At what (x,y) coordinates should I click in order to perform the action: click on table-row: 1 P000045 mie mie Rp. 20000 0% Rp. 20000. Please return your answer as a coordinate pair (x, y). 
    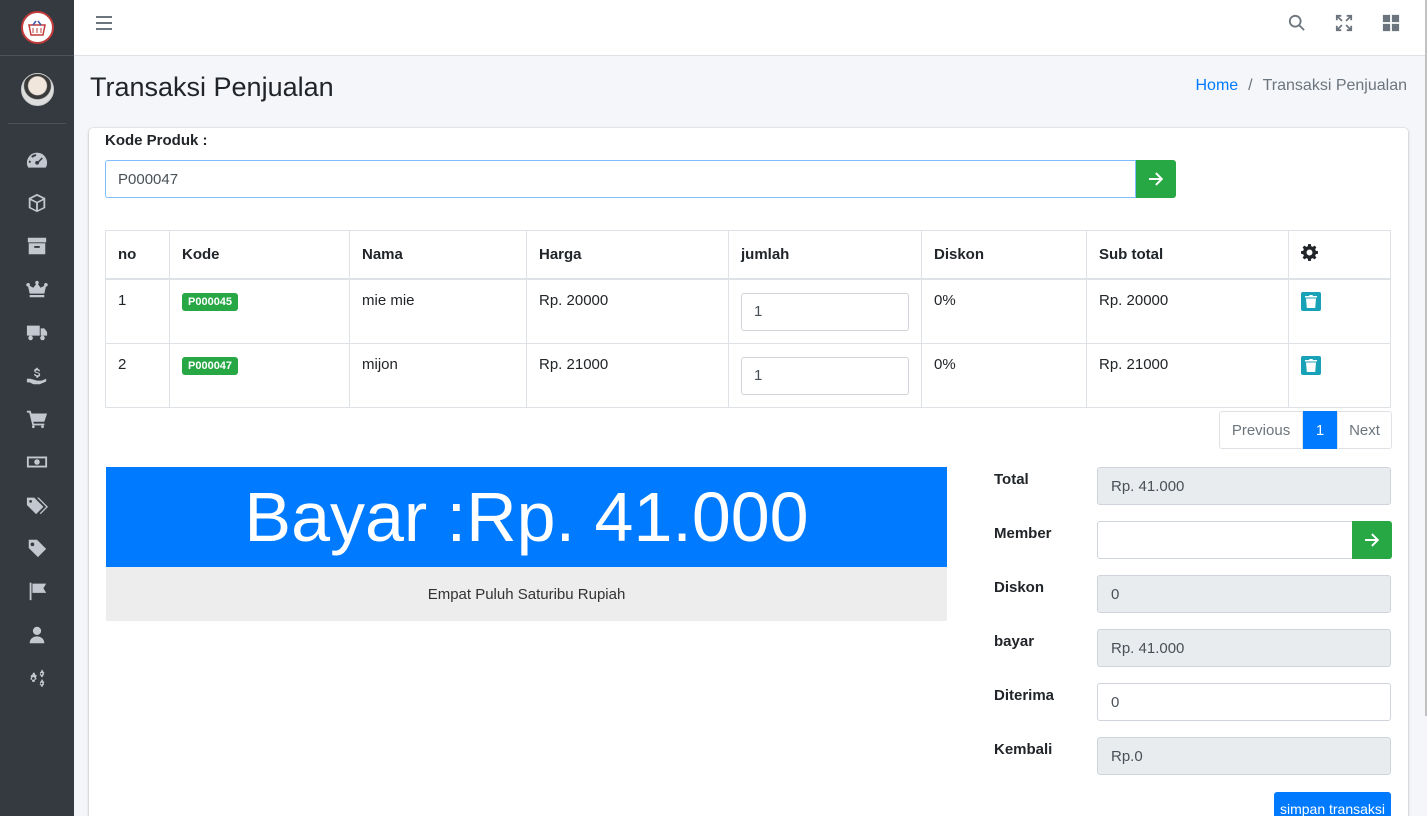
    Looking at the image, I should click on (748, 311).